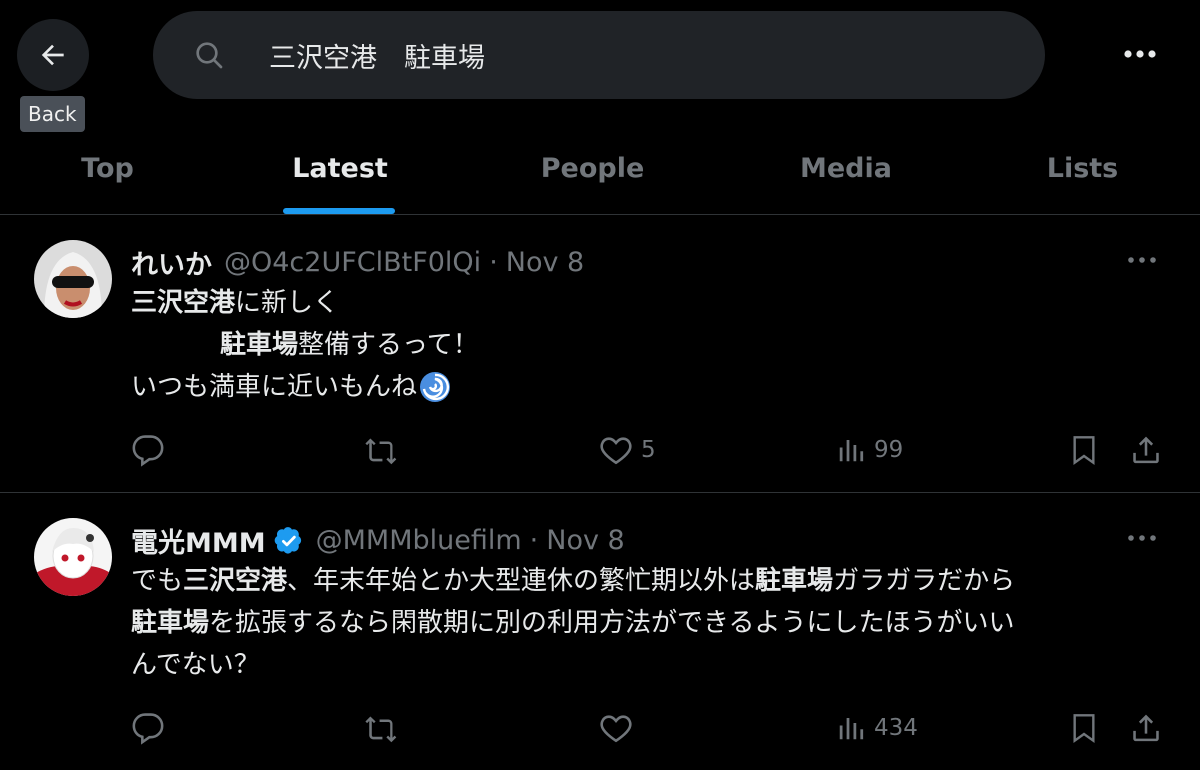 The width and height of the screenshot is (1200, 770). I want to click on views-button: 99, so click(869, 450).